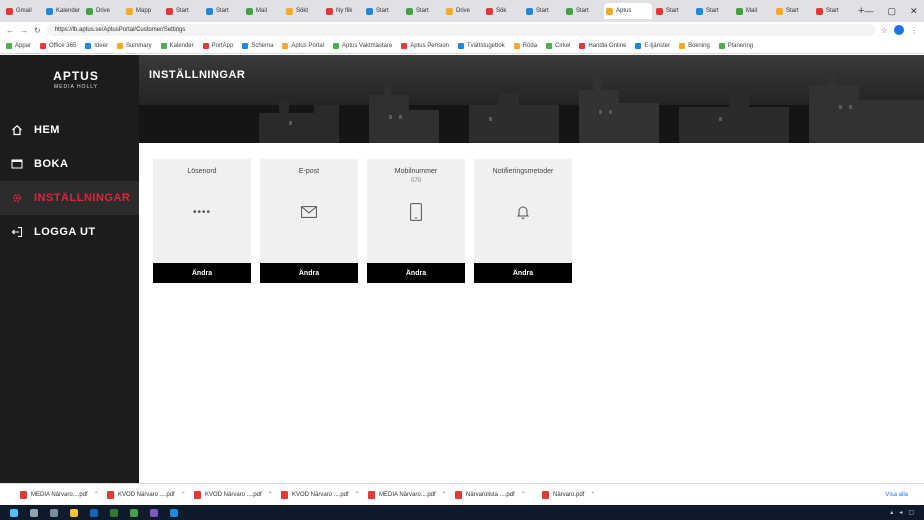  Describe the element at coordinates (362, 45) in the screenshot. I see `bookmark-item: Aptus Vaktmästare` at that location.